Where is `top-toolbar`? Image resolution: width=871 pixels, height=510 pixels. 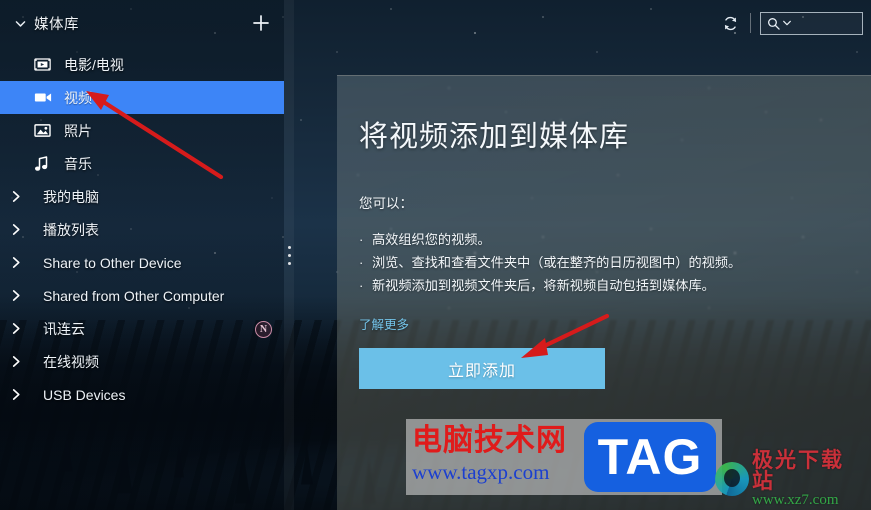 top-toolbar is located at coordinates (791, 23).